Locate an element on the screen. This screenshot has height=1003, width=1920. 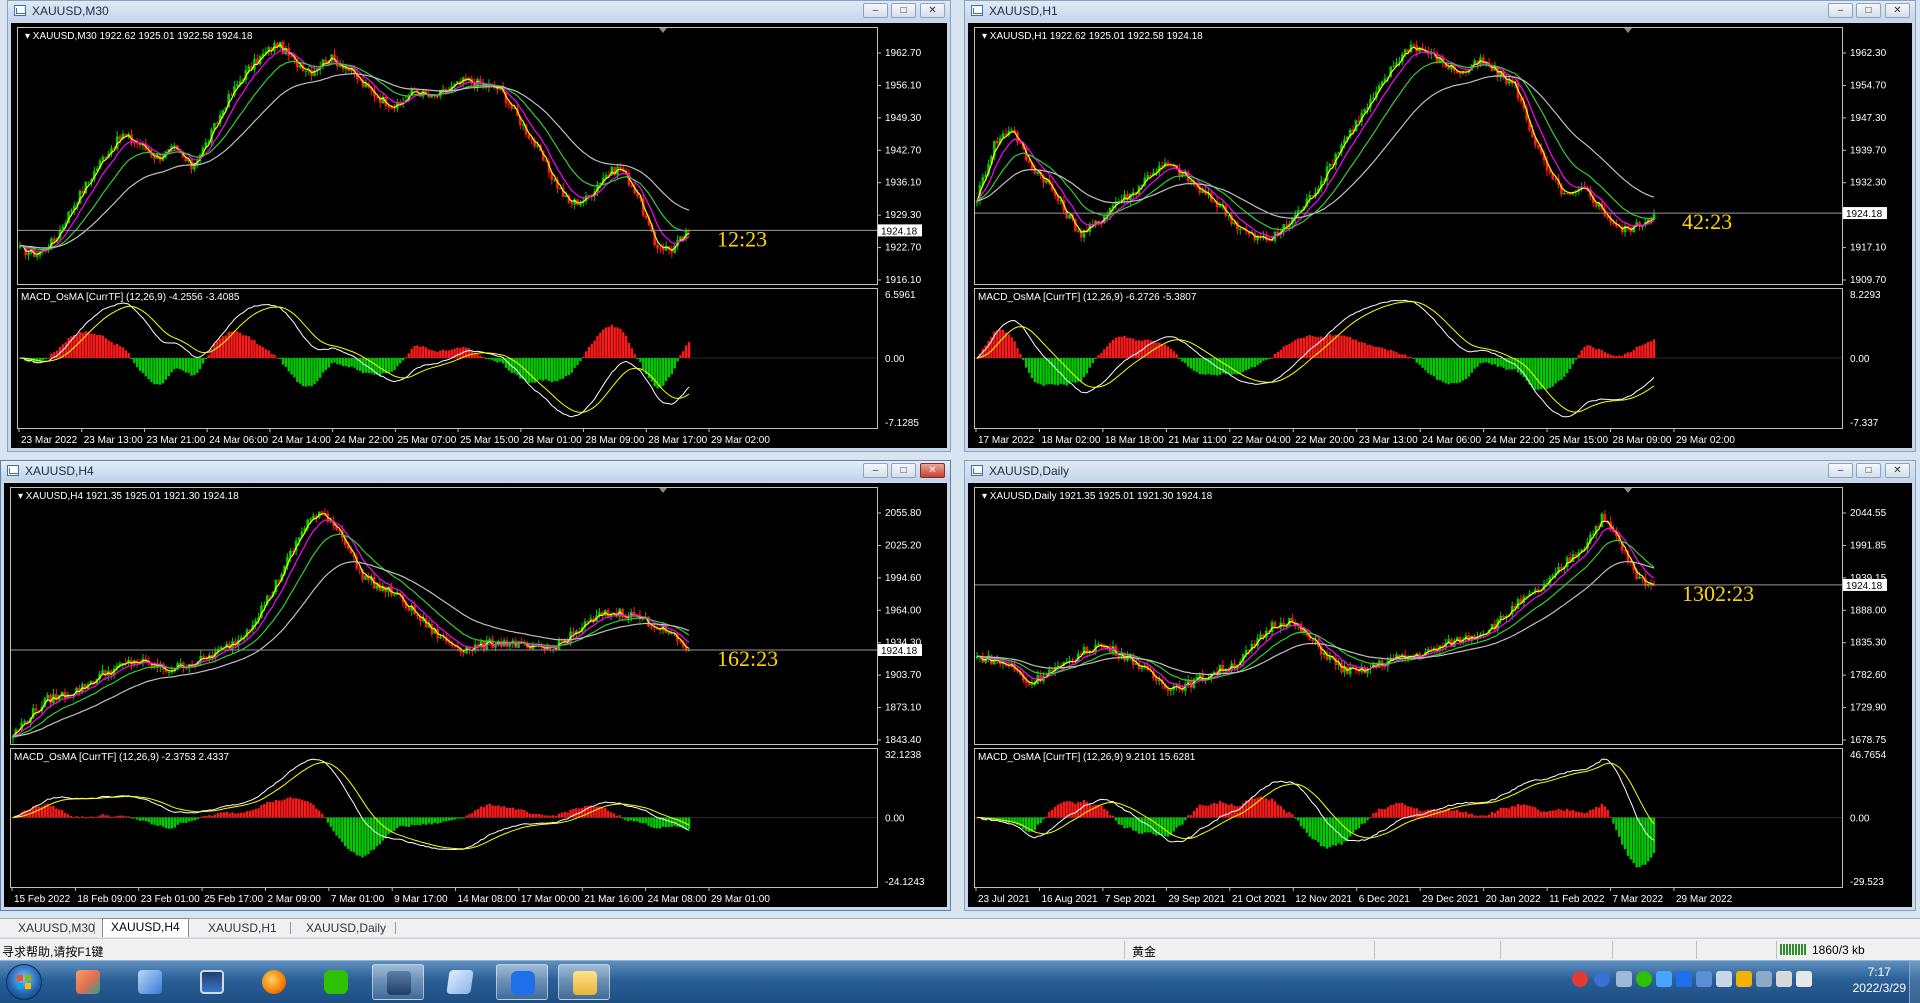
window-titlebar: XAUUSD,Daily – □ ✕ is located at coordinates (1440, 471).